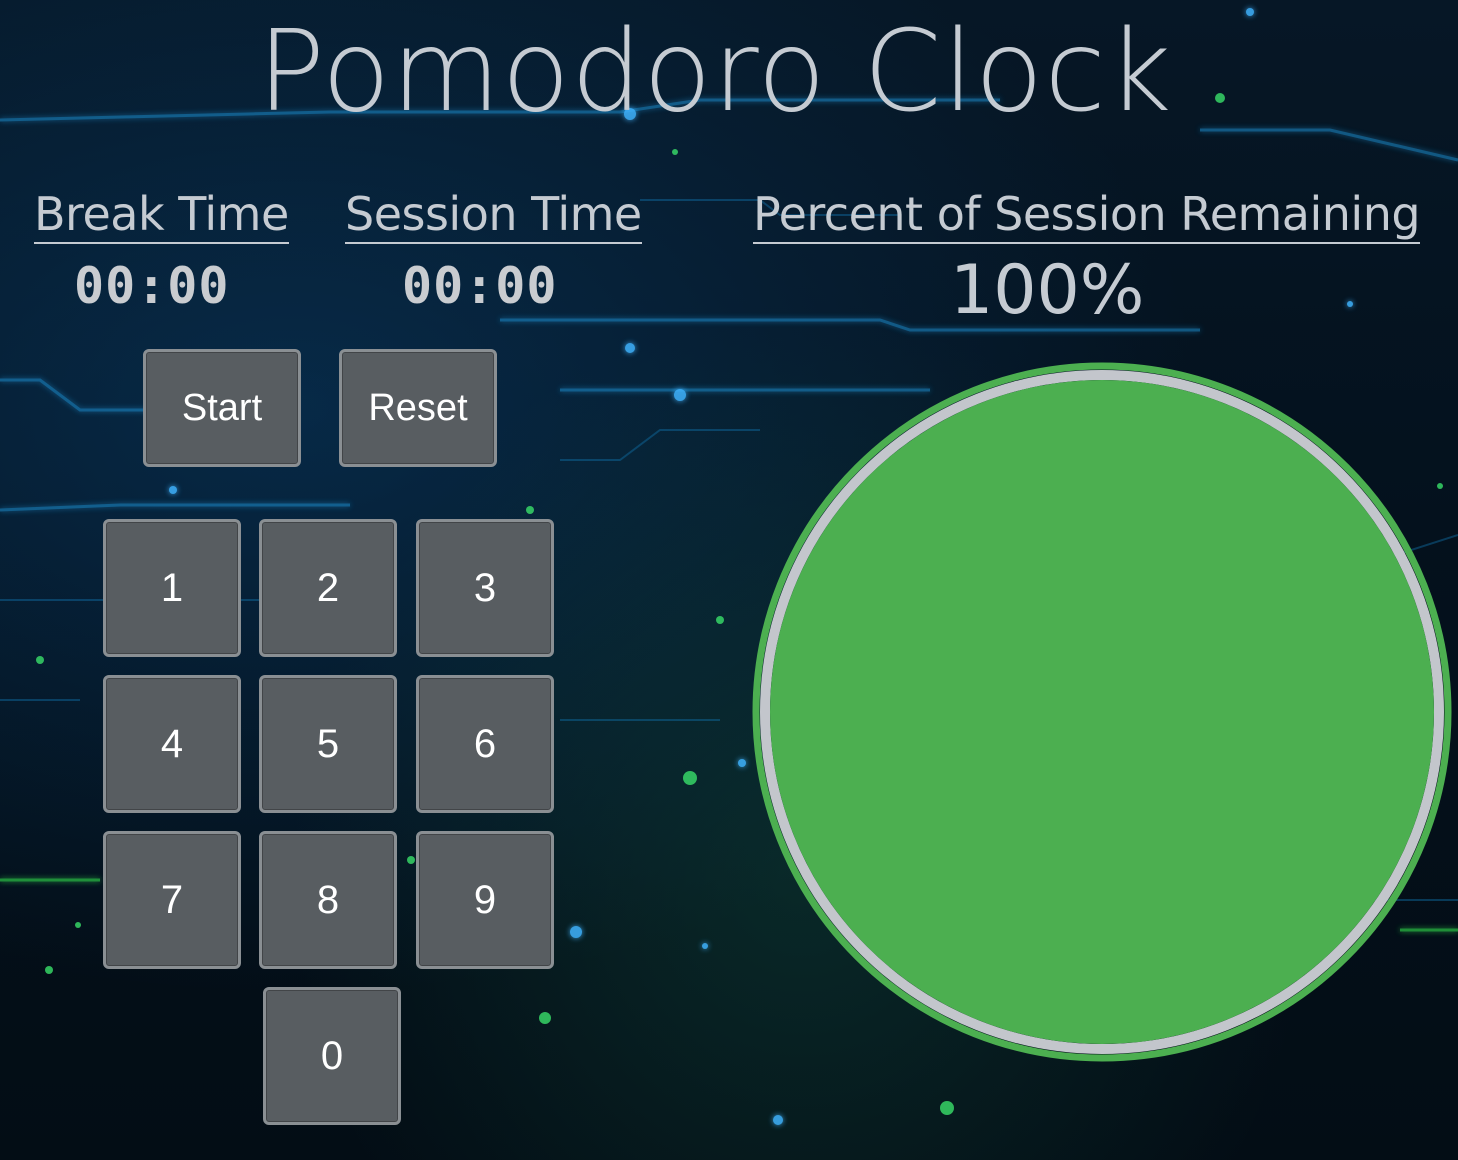  What do you see at coordinates (715, 72) in the screenshot?
I see `app-title: Pomodoro Clock` at bounding box center [715, 72].